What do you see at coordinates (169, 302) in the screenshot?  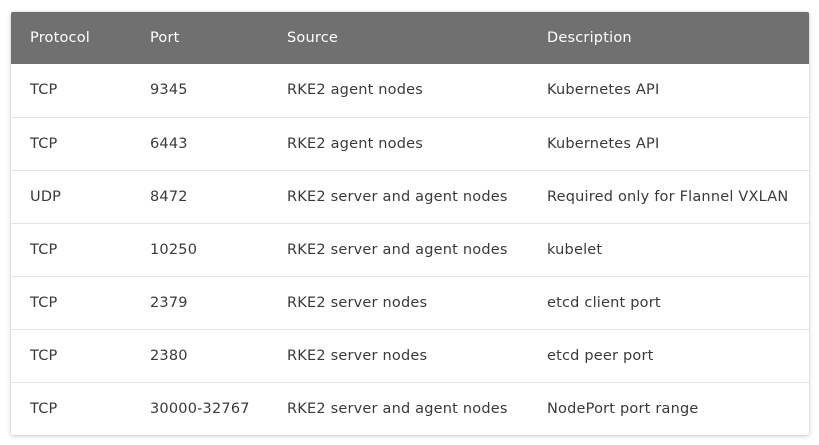 I see `port-cell: 2379` at bounding box center [169, 302].